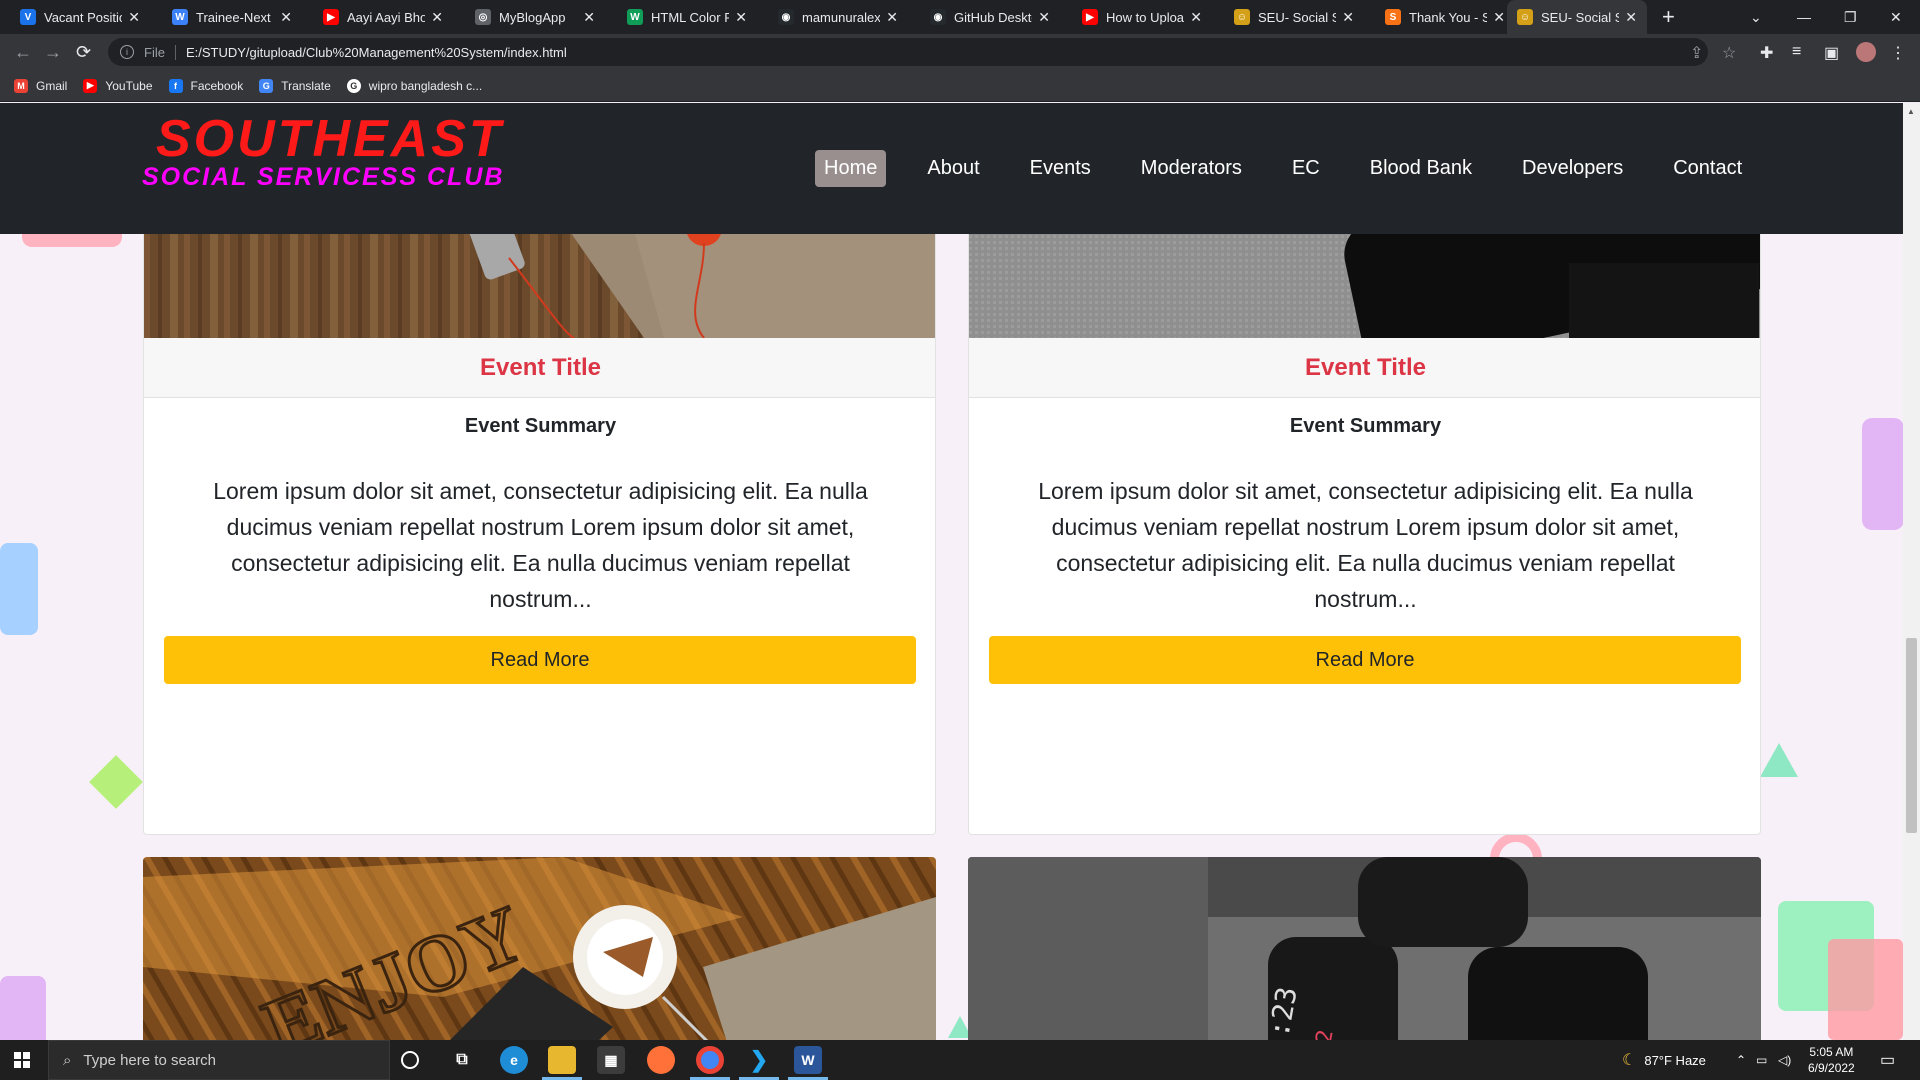 This screenshot has width=1920, height=1080. I want to click on tray-chevron-icon: ⌃, so click(1741, 1060).